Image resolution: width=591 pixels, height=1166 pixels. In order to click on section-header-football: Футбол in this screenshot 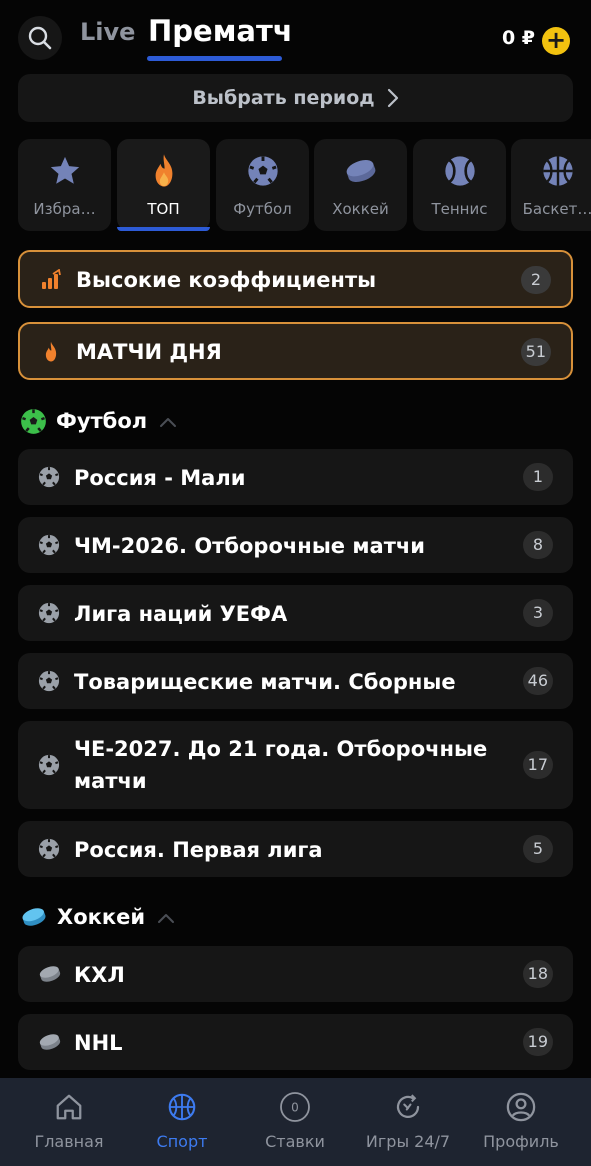, I will do `click(98, 421)`.